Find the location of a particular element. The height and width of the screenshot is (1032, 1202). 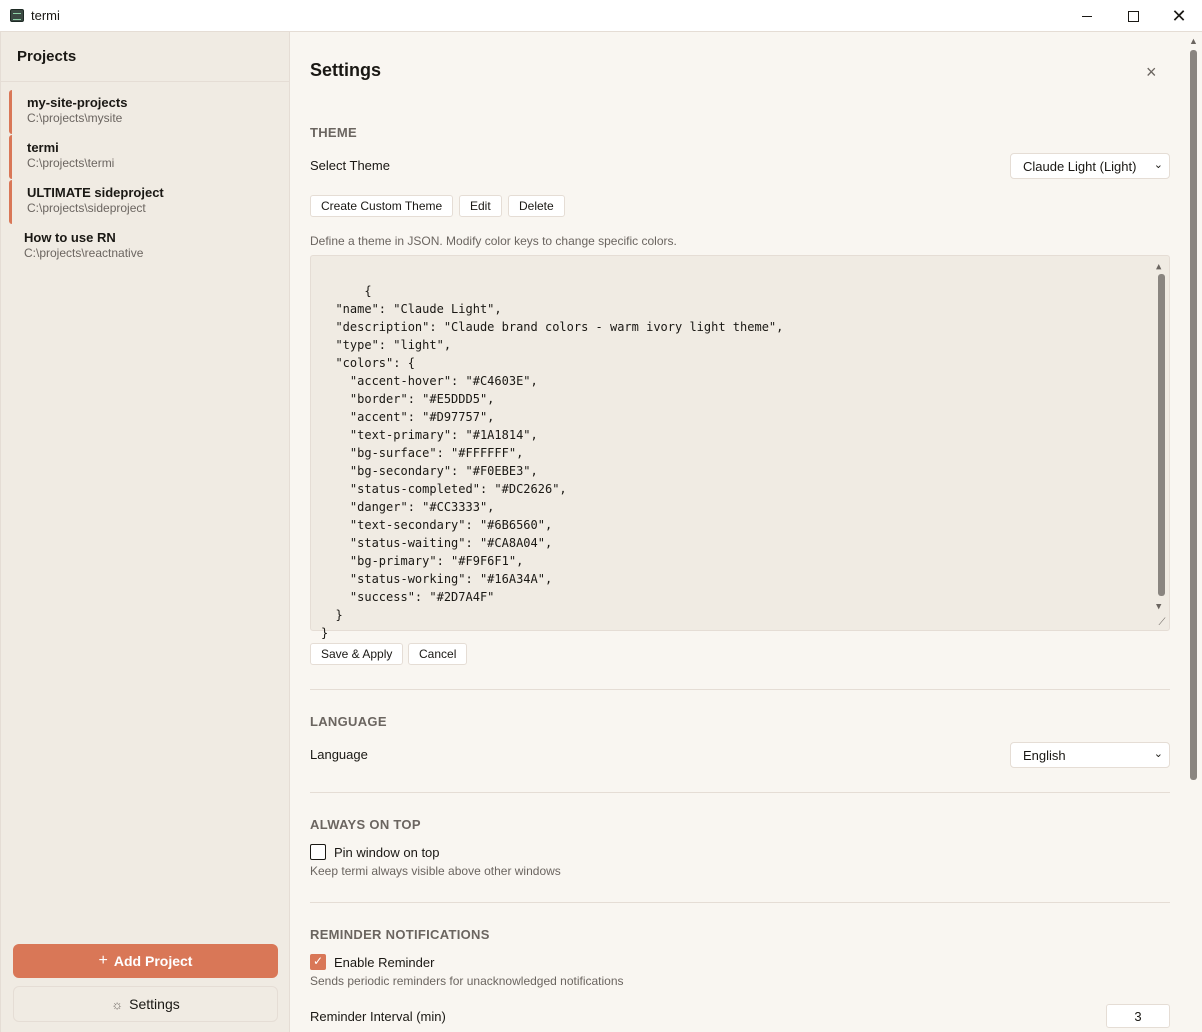

project-path: C:\projects\mysite is located at coordinates (75, 118).